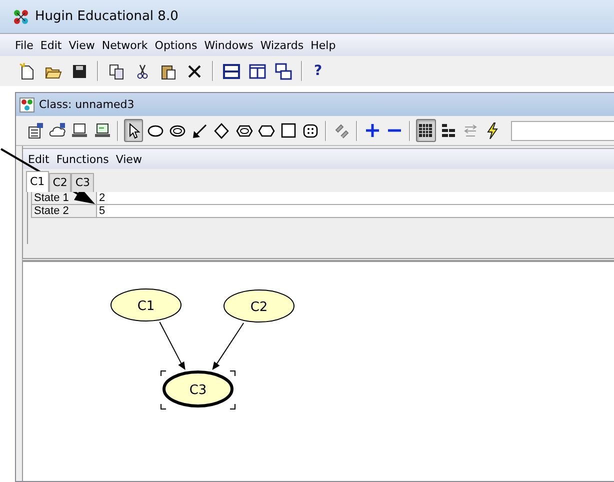 Image resolution: width=614 pixels, height=482 pixels. I want to click on node: C1, so click(146, 305).